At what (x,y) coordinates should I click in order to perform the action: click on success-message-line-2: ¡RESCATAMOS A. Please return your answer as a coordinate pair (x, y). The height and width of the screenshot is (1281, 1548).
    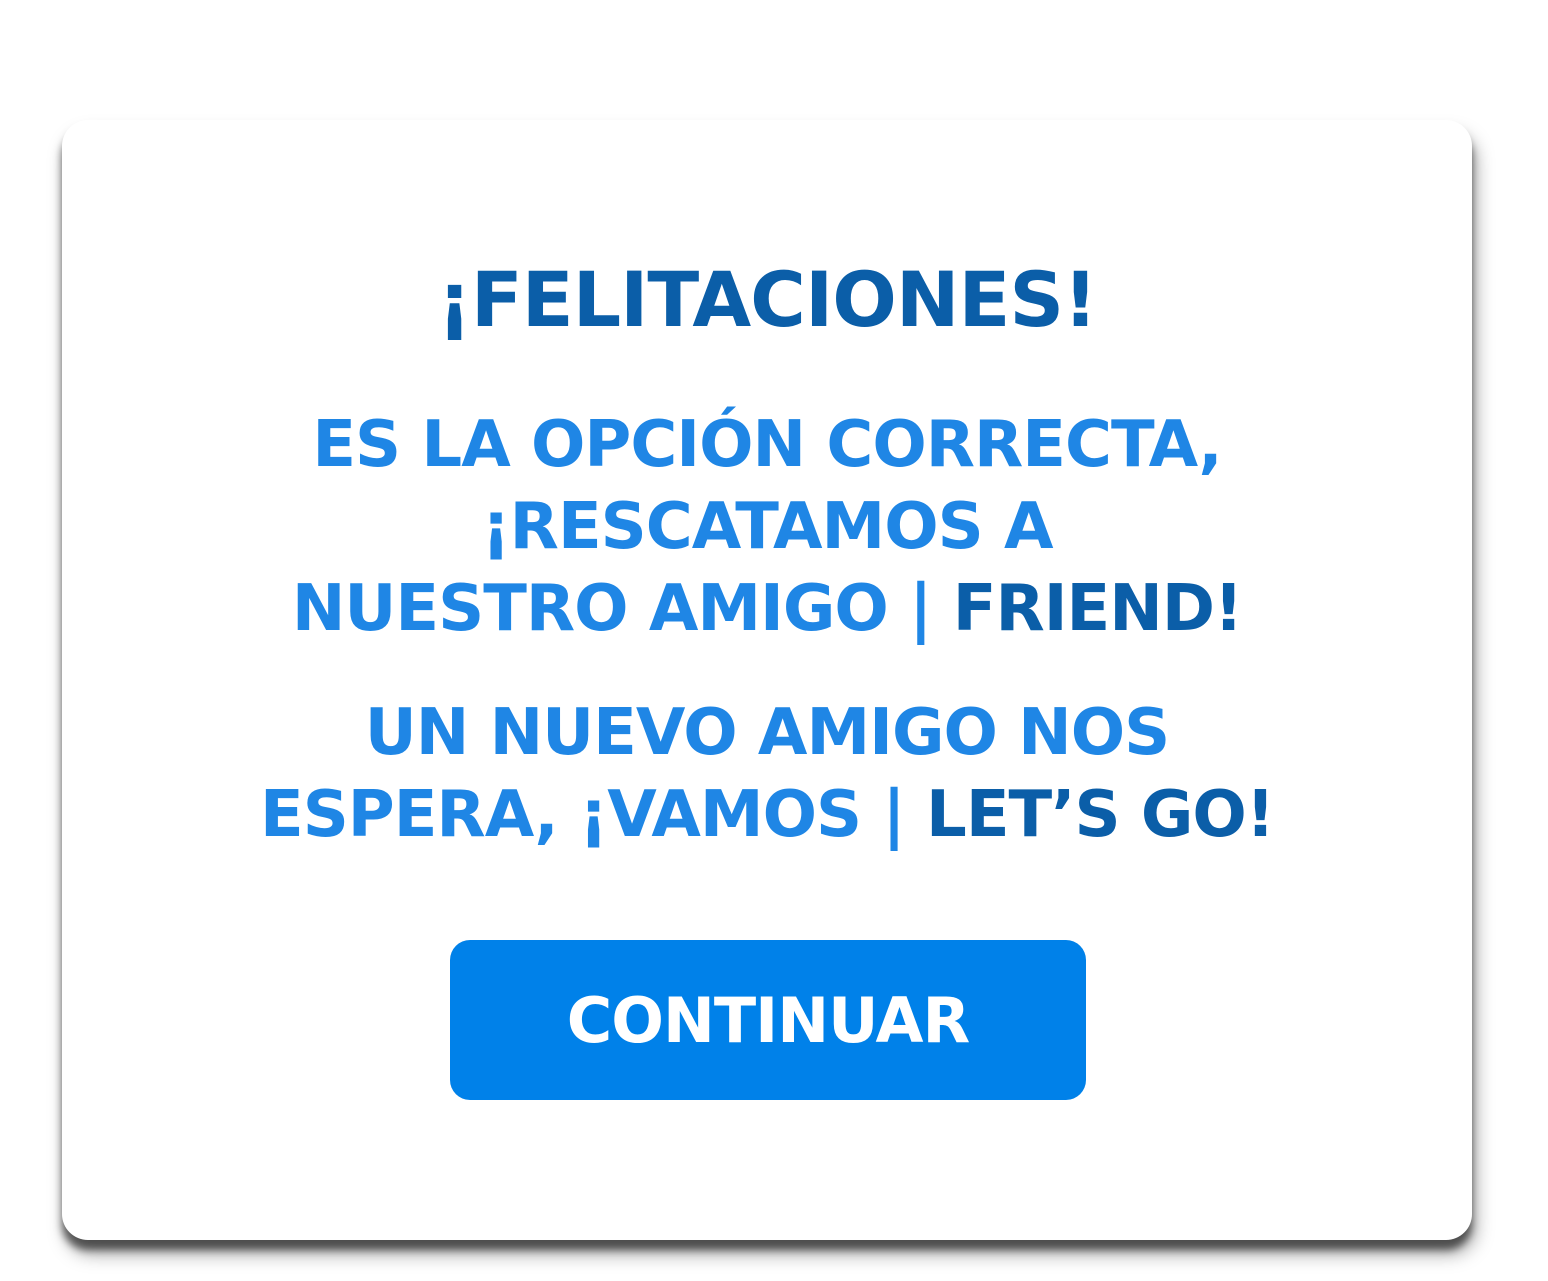
    Looking at the image, I should click on (767, 527).